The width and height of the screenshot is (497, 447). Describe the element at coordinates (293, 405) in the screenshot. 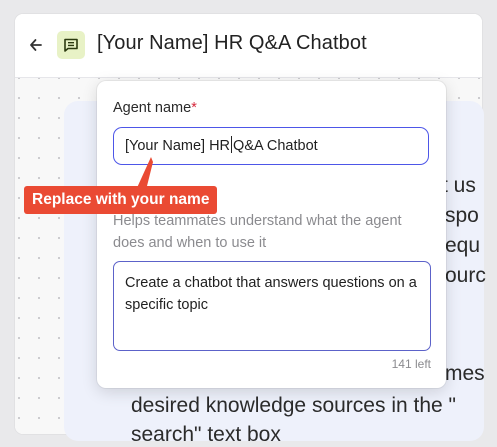

I see `background-text: desired knowledge sources in the "` at that location.